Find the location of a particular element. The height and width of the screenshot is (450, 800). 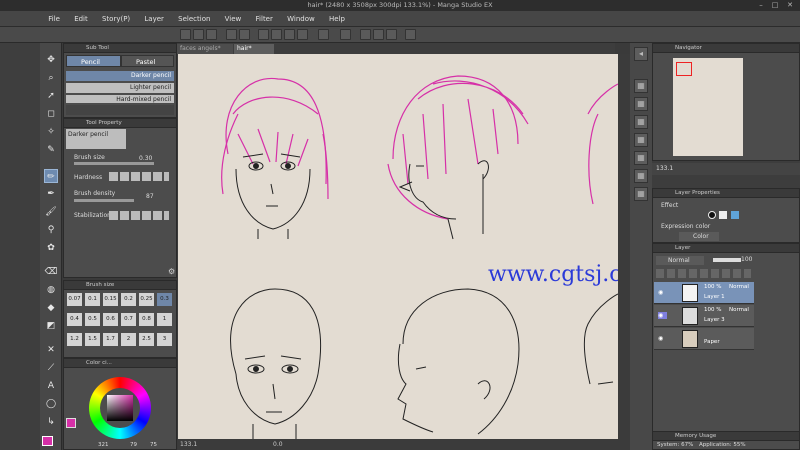

material-icon-3: ▦ is located at coordinates (641, 122).